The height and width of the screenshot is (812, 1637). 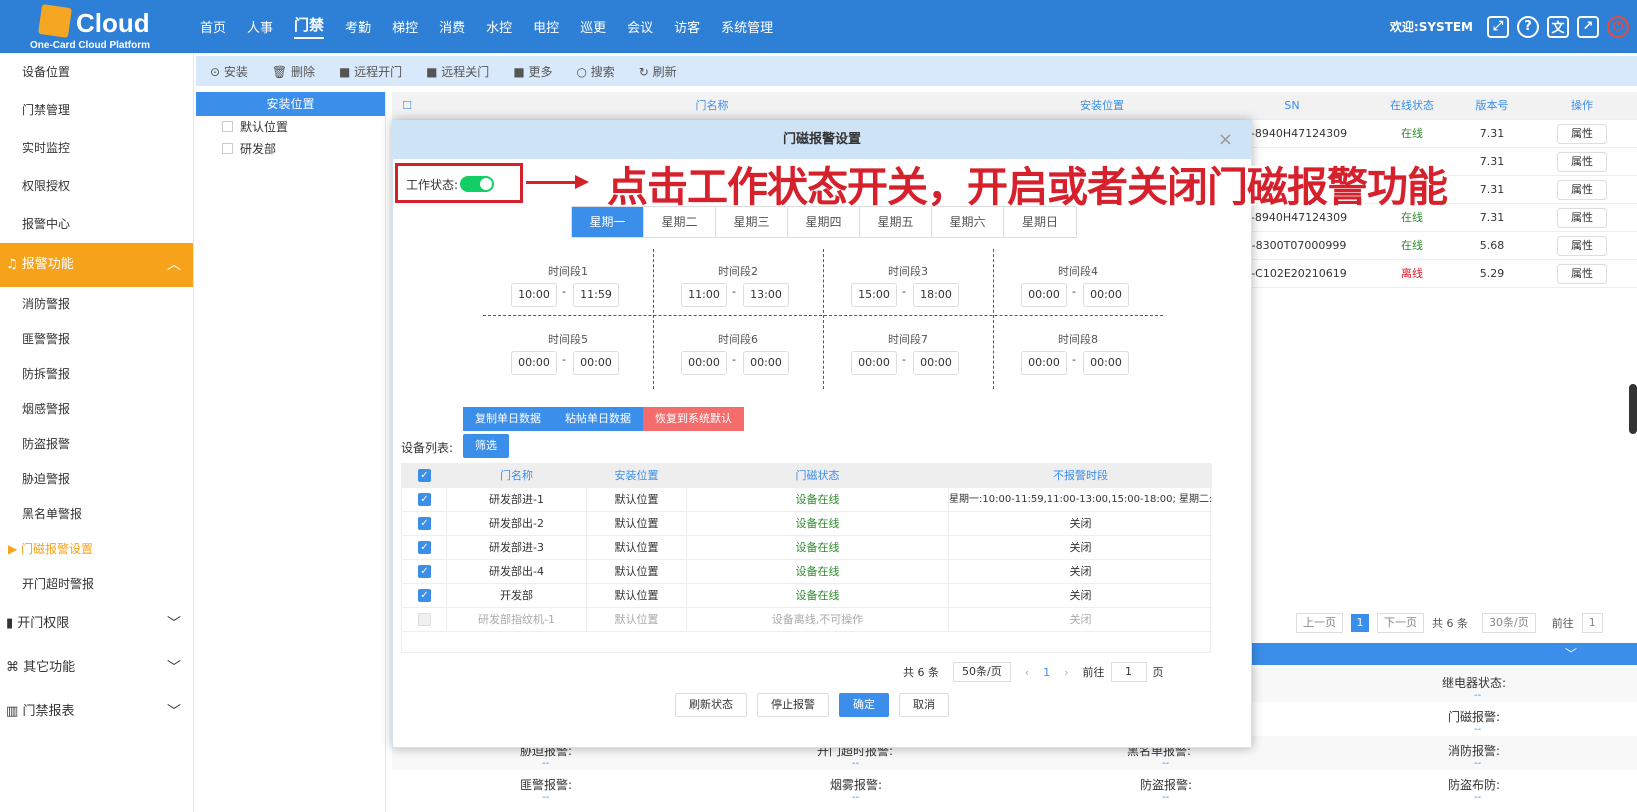 I want to click on tab-wednesday: 星期三, so click(x=752, y=222).